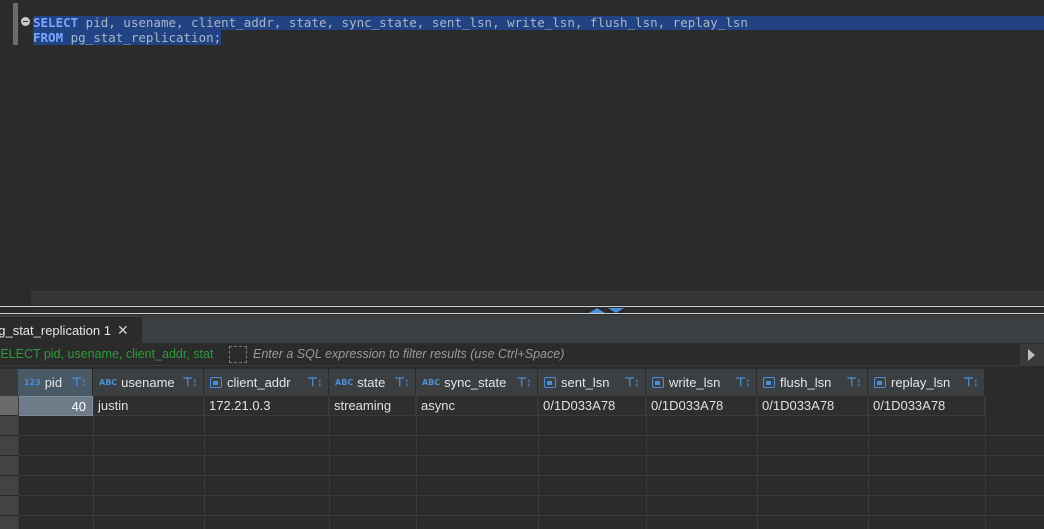 The height and width of the screenshot is (529, 1044). I want to click on column-header-state: ABC state ⊤↕, so click(372, 382).